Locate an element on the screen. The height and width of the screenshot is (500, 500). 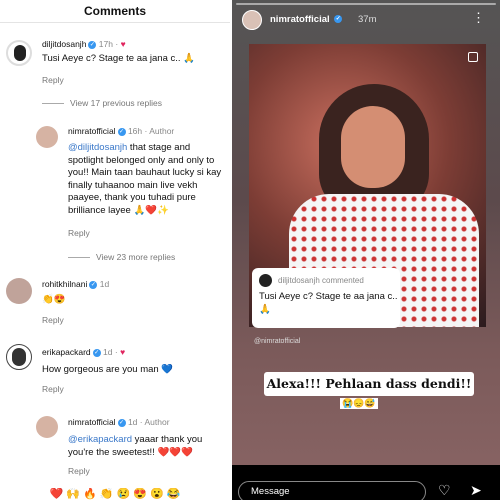
comment-header: nimratofficial ✓ 1d · Author is located at coordinates (119, 422).